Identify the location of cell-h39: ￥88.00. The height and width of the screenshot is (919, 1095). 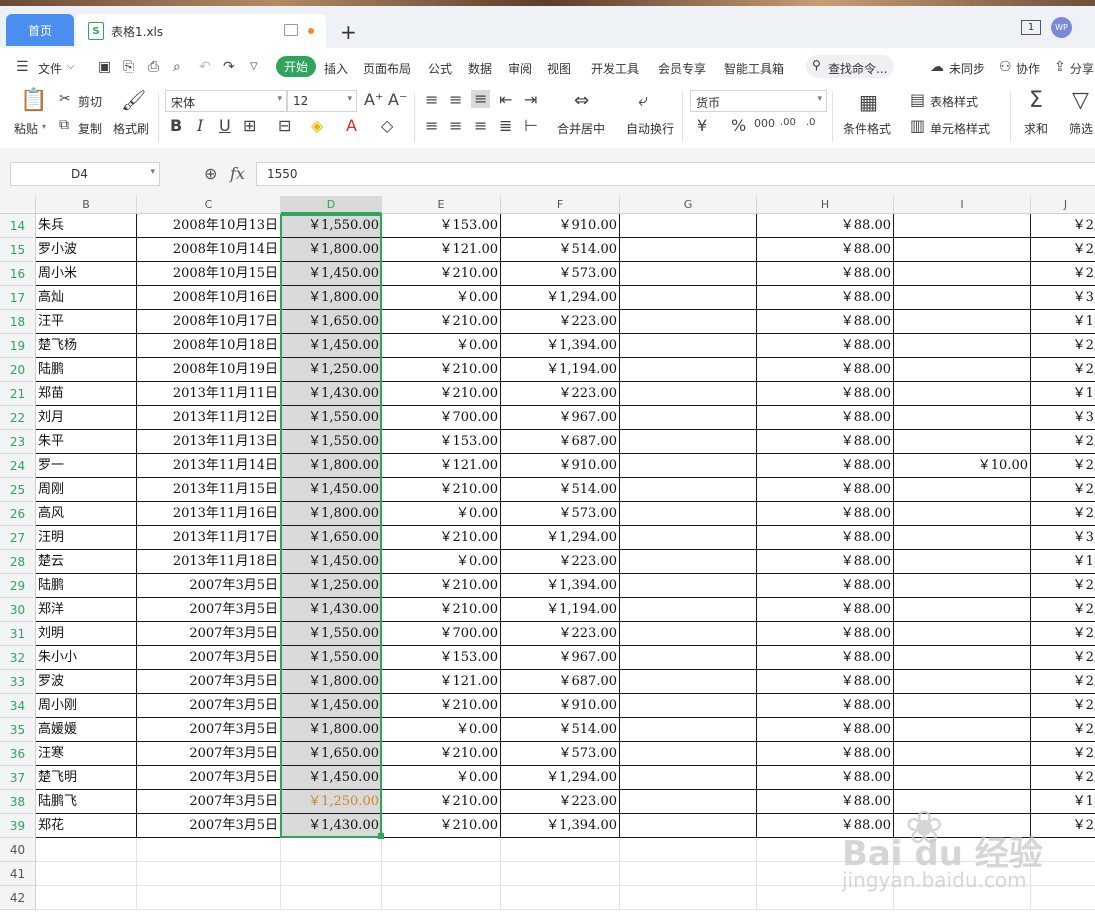
(825, 826).